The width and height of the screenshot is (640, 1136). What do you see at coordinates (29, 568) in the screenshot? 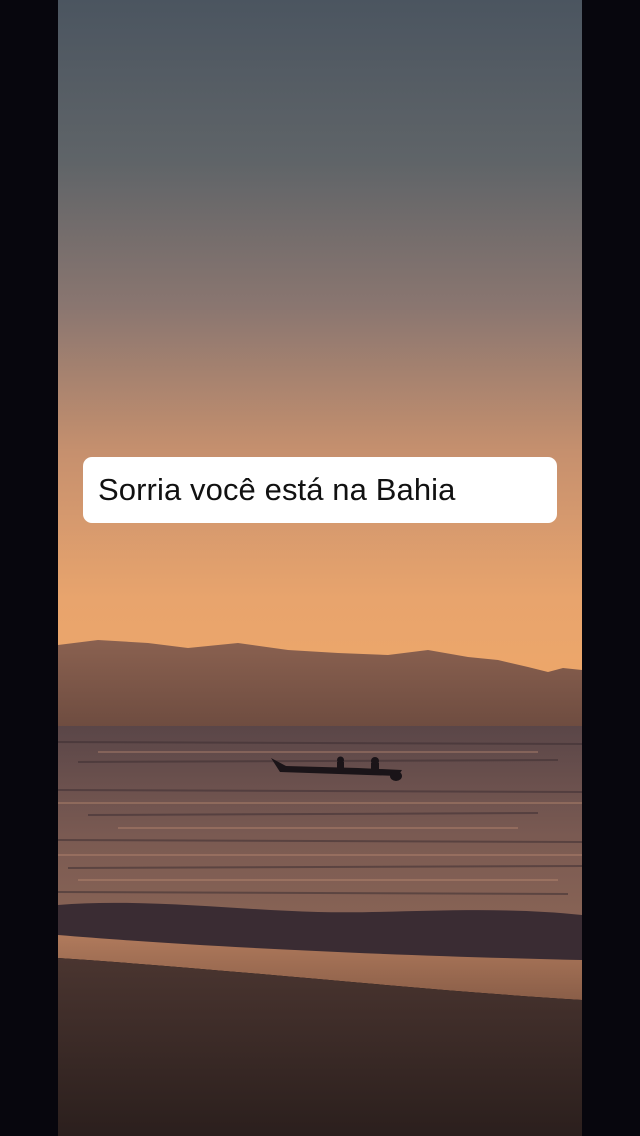
I see `letterbox-left` at bounding box center [29, 568].